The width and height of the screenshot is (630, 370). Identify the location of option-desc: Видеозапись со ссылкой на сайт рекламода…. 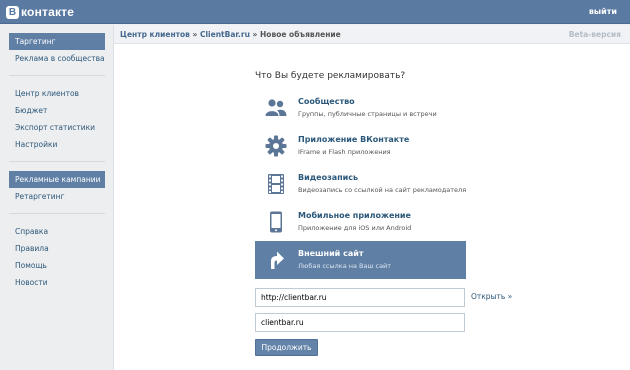
(382, 190).